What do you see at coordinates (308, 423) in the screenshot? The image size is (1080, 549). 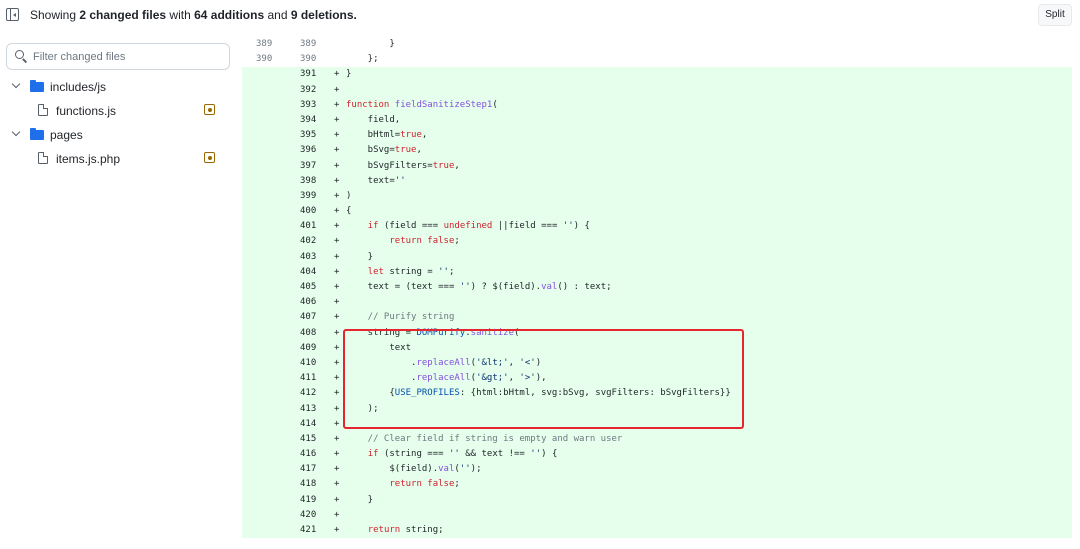 I see `new-line-number-text: 414` at bounding box center [308, 423].